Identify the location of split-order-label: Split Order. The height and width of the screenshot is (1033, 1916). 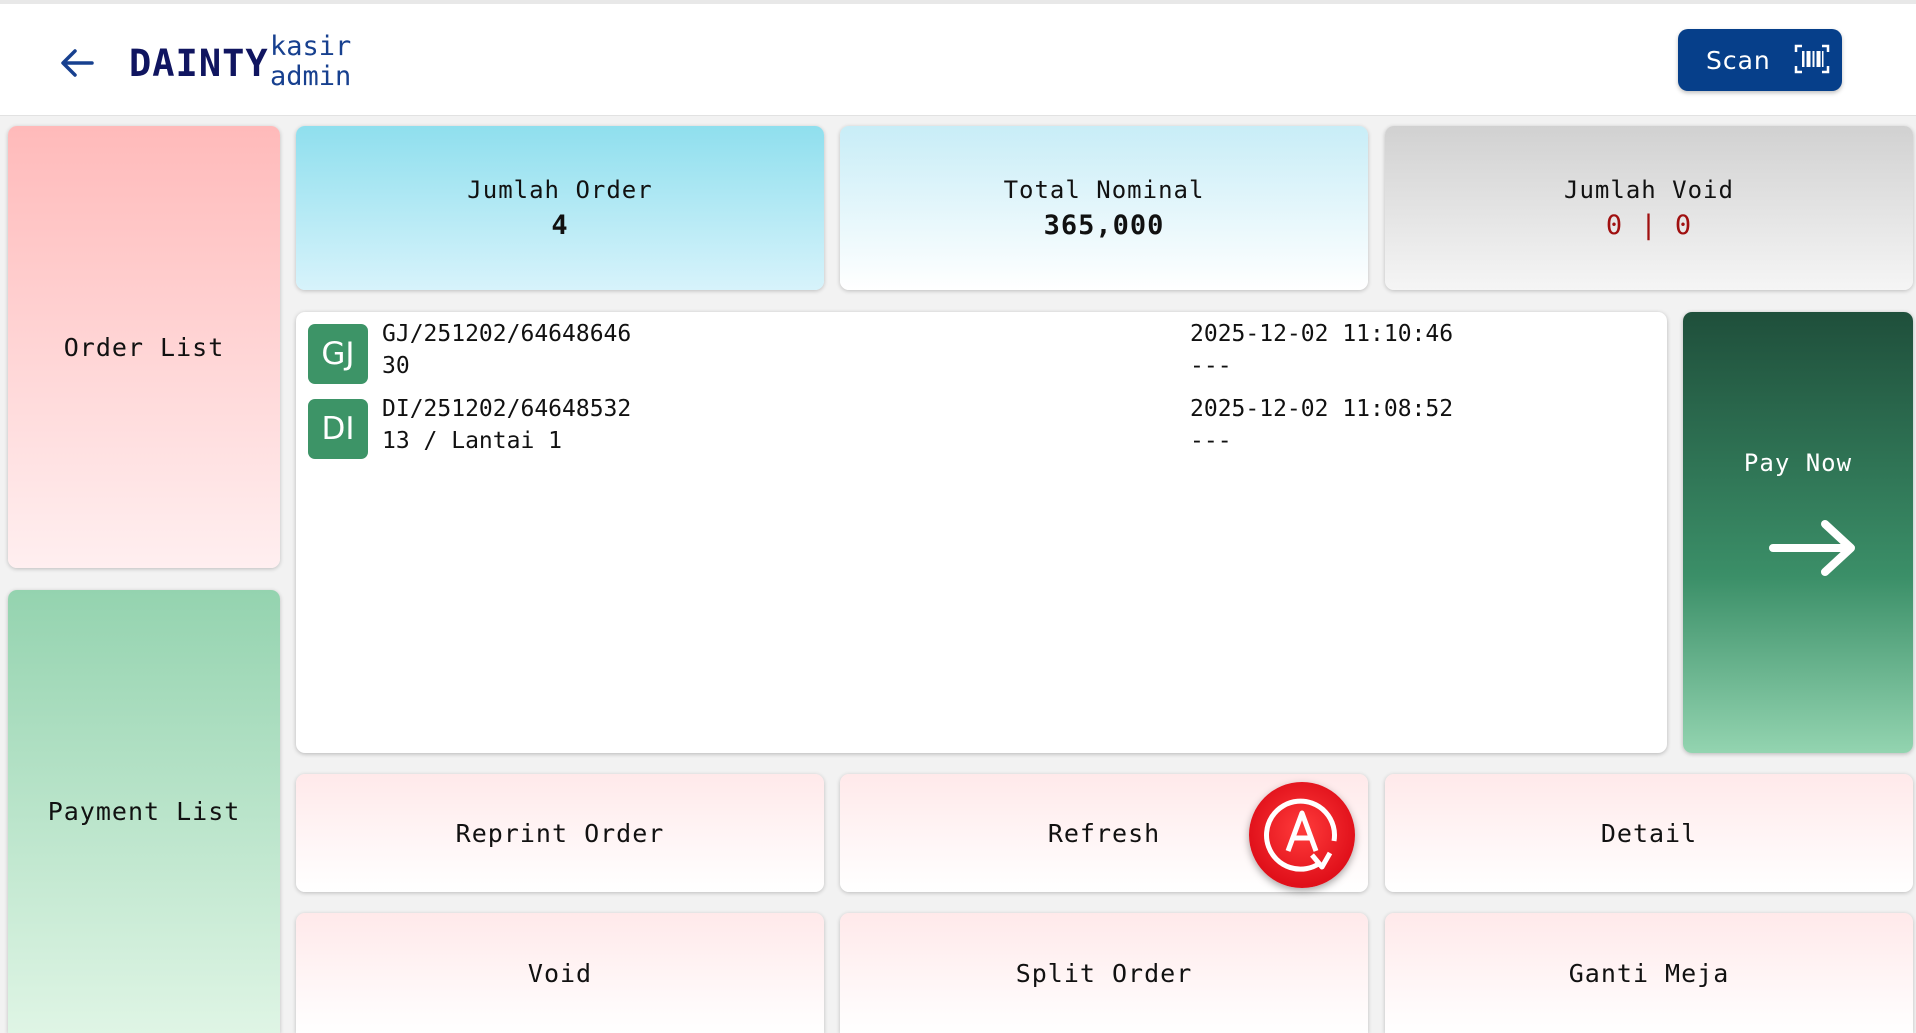
(1104, 973).